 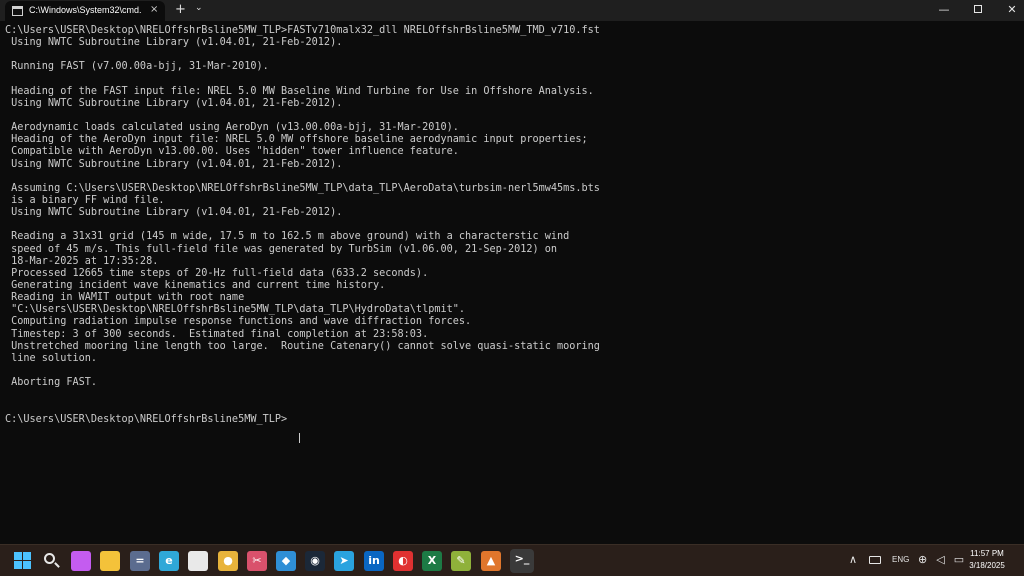 What do you see at coordinates (1009, 10) in the screenshot?
I see `close-window-button: ✕` at bounding box center [1009, 10].